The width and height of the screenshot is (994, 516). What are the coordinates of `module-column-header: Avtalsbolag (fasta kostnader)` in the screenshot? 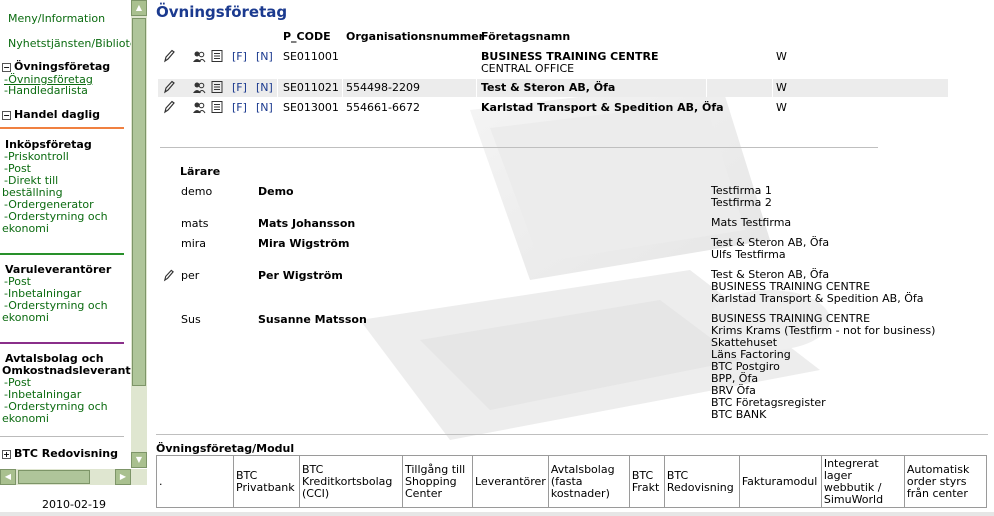 It's located at (588, 481).